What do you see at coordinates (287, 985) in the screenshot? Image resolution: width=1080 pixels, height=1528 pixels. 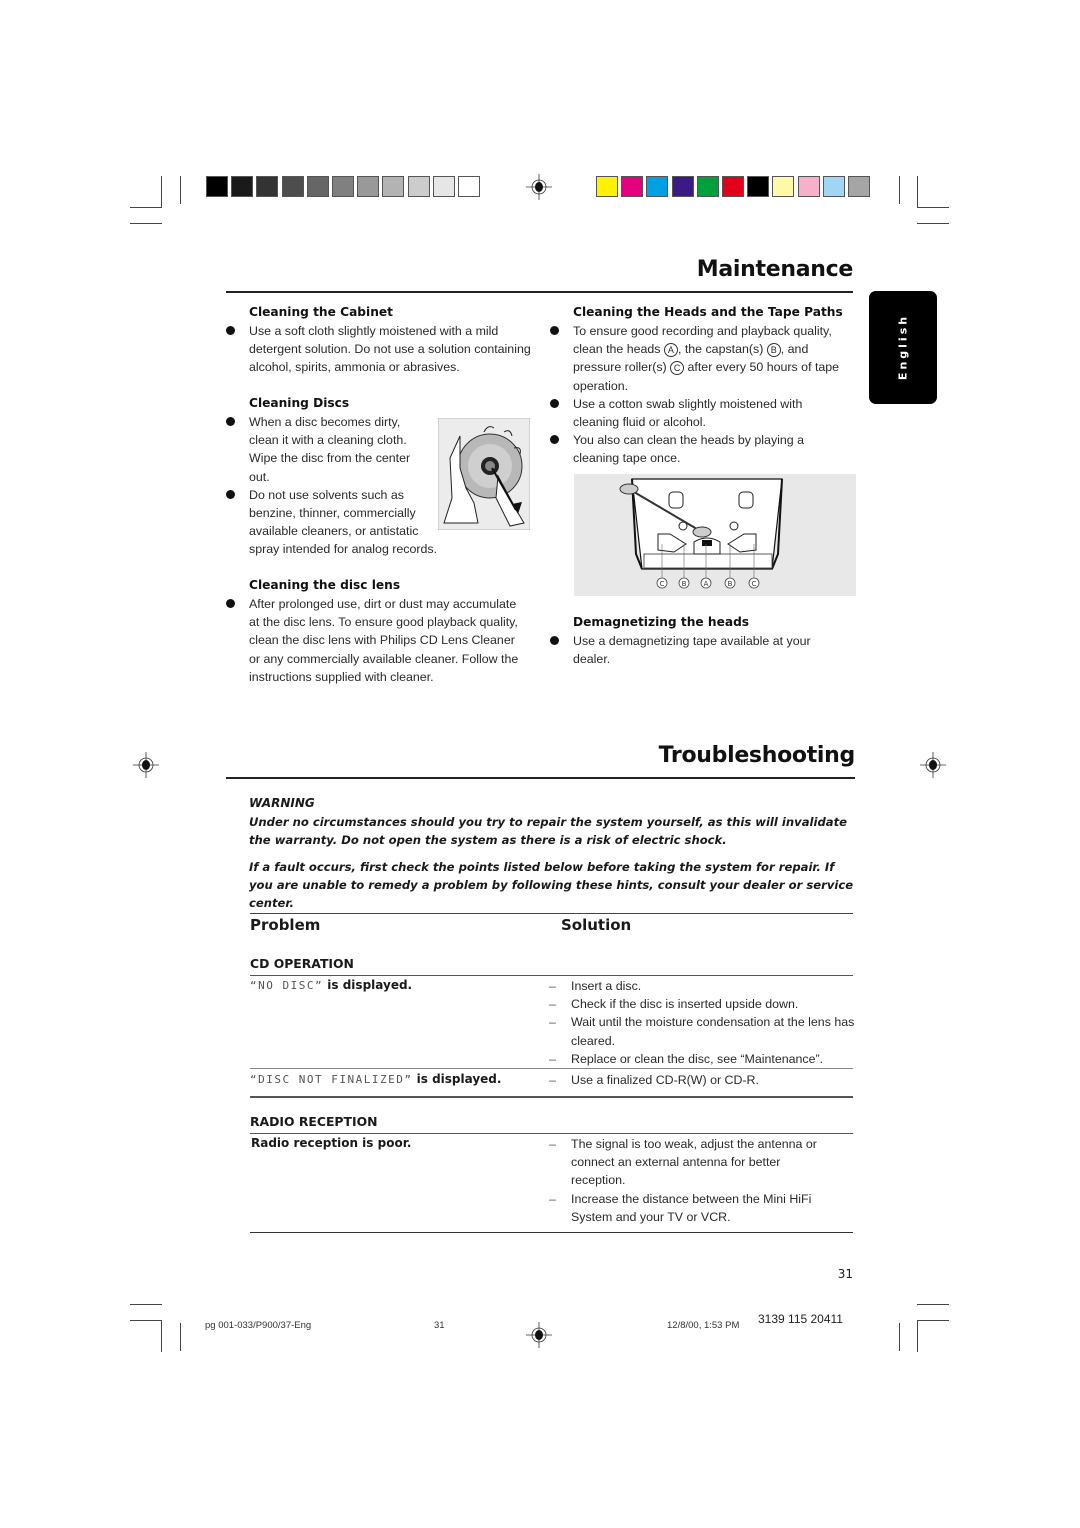 I see `lcd-text: “NO DISC”` at bounding box center [287, 985].